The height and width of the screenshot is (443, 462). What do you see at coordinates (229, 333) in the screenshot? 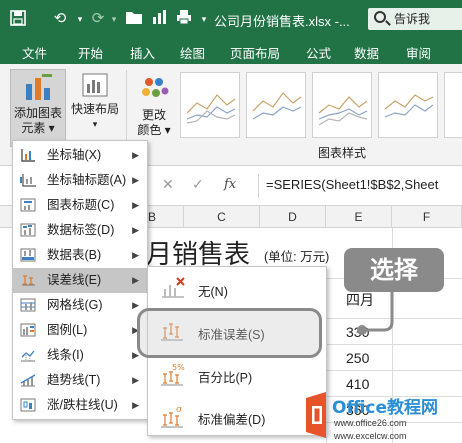
I see `selection-highlight` at bounding box center [229, 333].